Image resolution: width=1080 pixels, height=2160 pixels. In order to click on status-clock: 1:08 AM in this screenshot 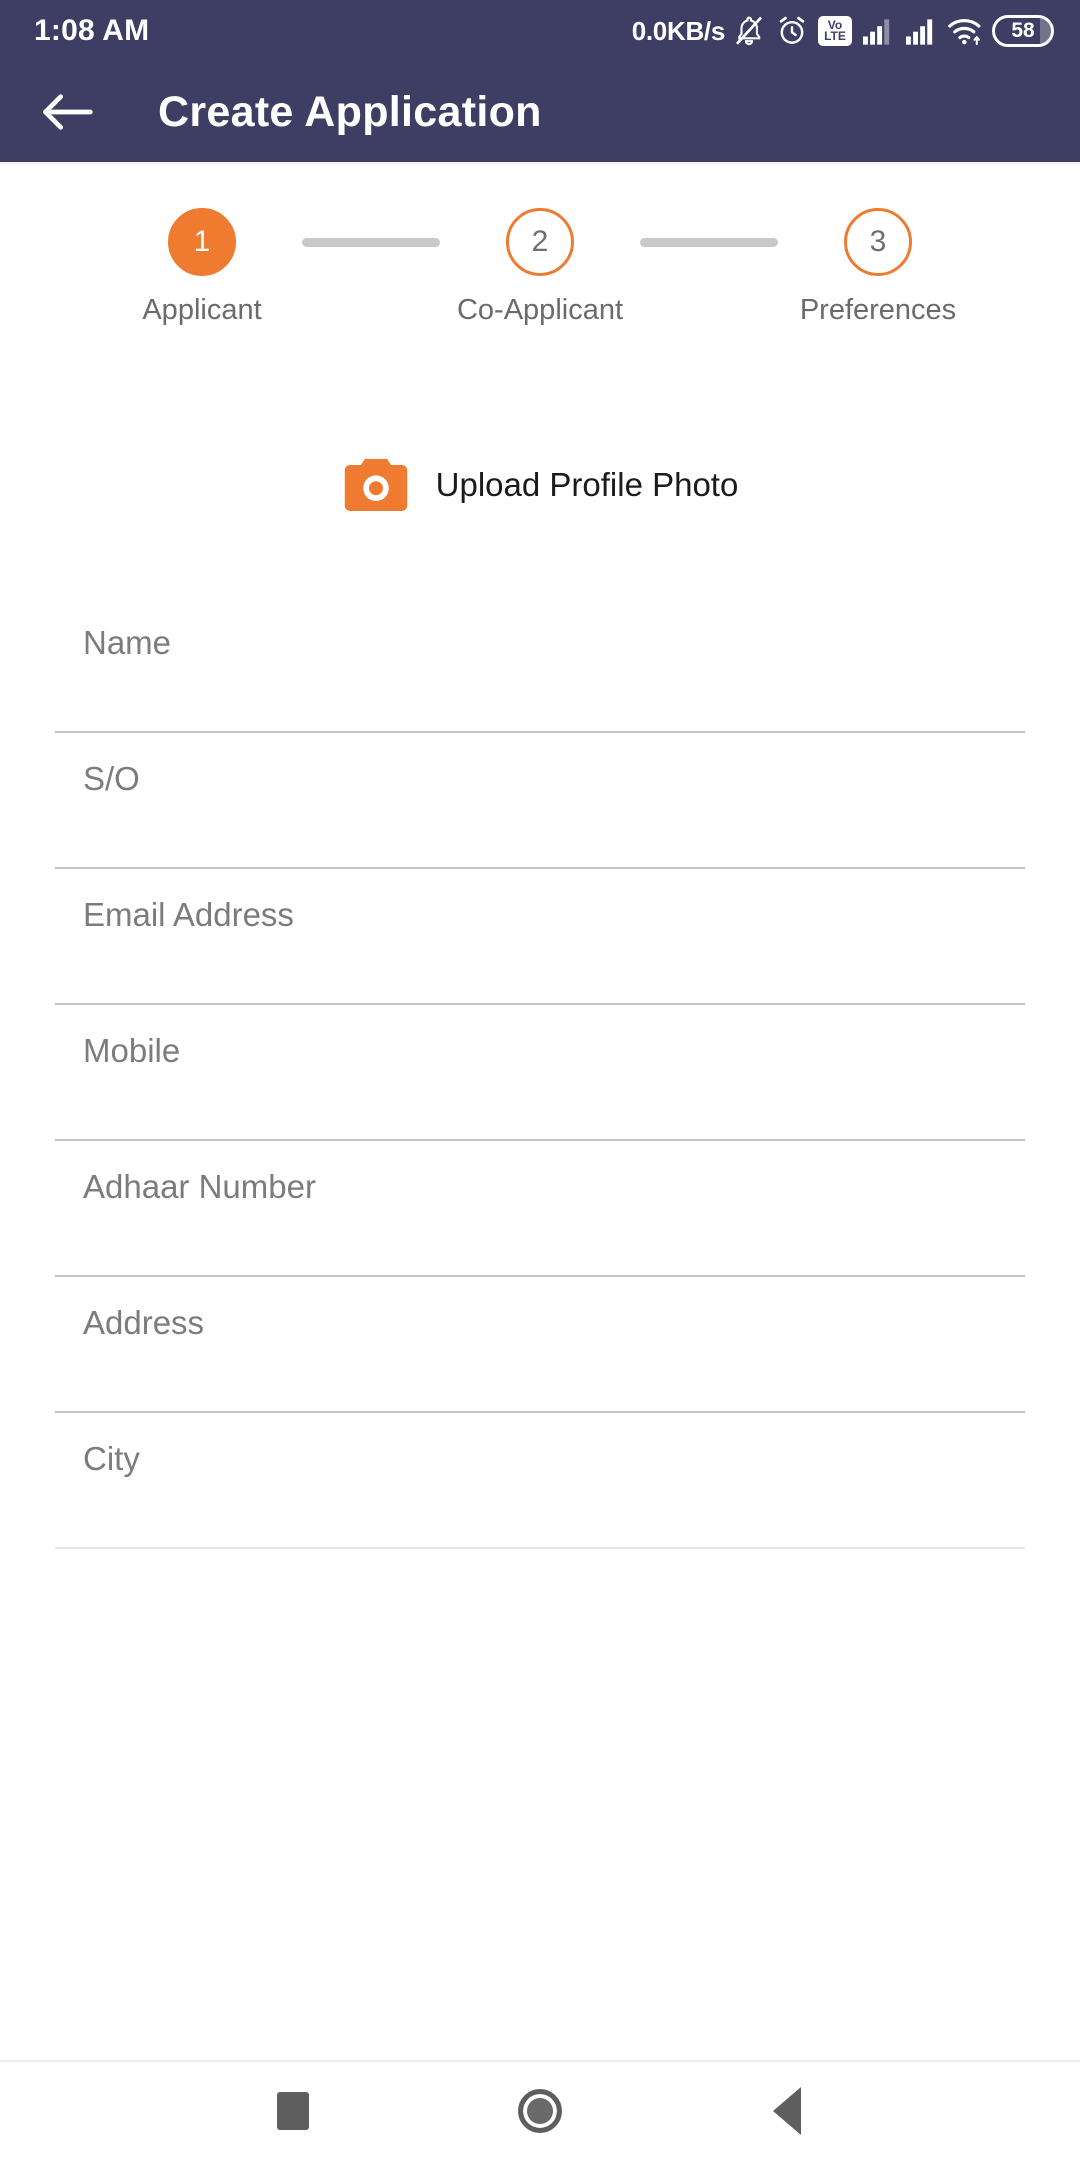, I will do `click(92, 30)`.